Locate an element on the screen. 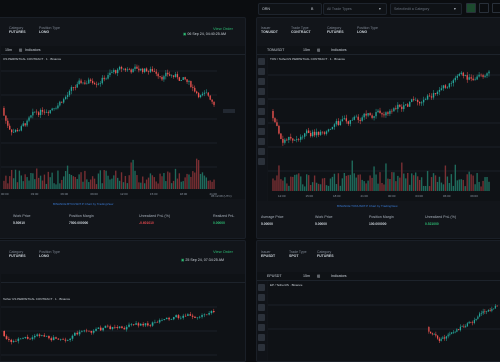 This screenshot has width=500, height=362. zoom-icon is located at coordinates (261, 131).